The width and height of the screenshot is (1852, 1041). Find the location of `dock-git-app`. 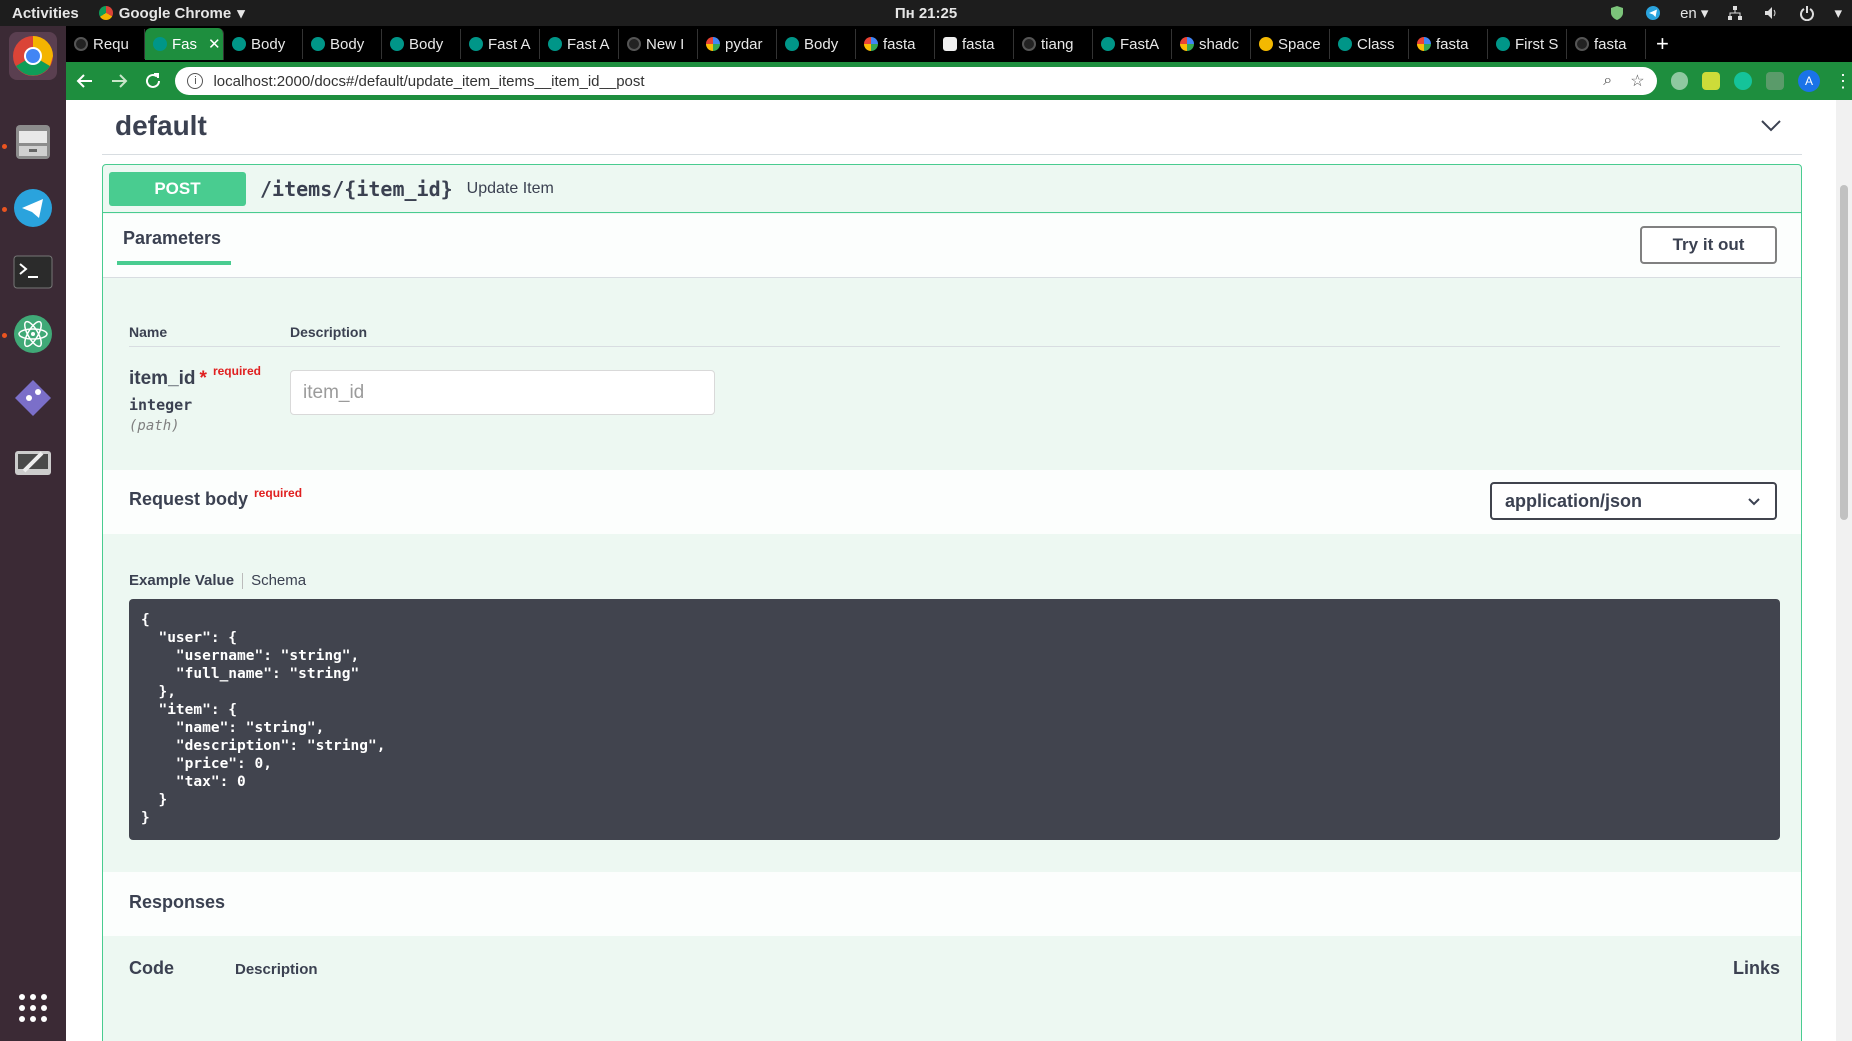

dock-git-app is located at coordinates (33, 398).